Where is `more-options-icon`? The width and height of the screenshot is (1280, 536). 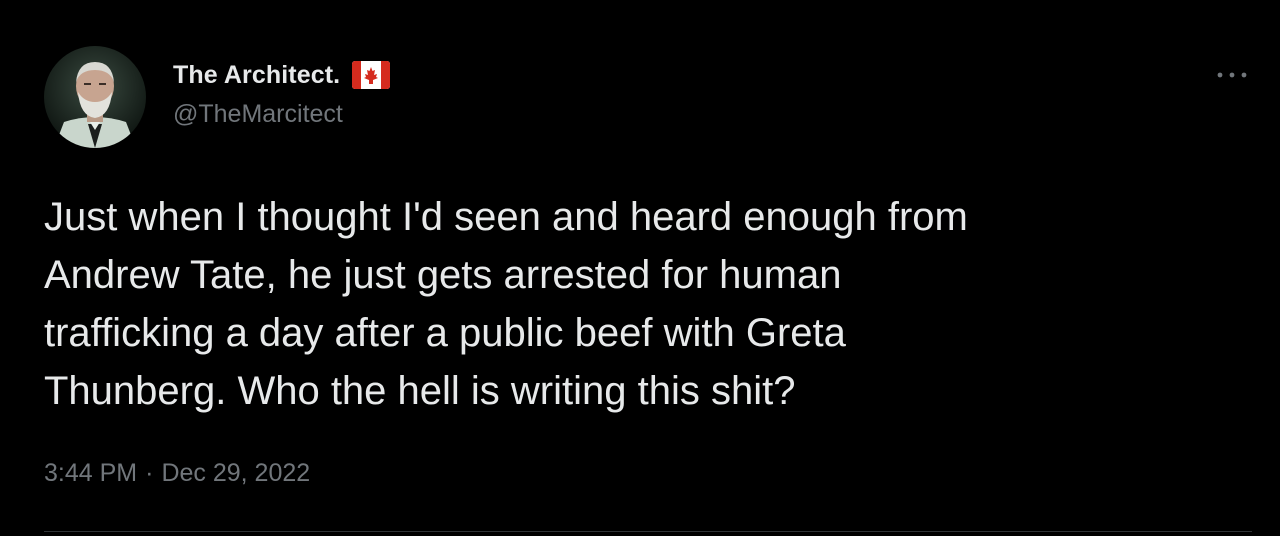 more-options-icon is located at coordinates (1232, 75).